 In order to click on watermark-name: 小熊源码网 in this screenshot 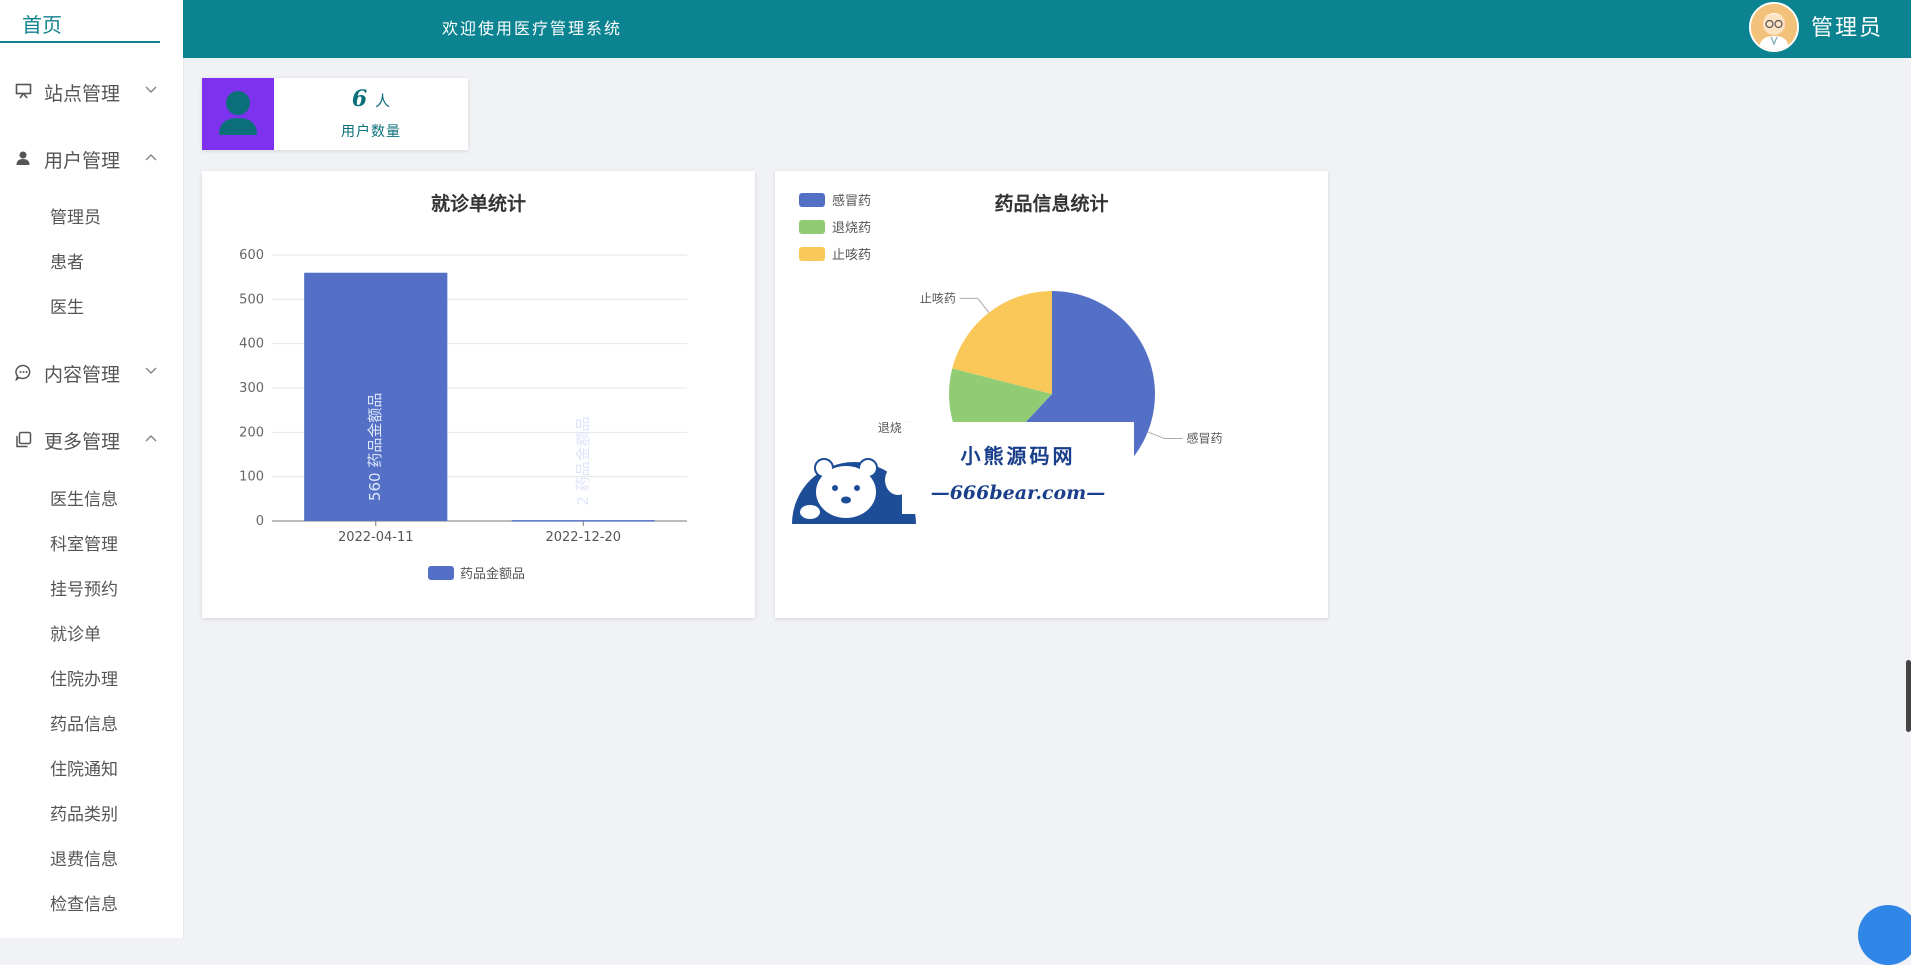, I will do `click(1018, 456)`.